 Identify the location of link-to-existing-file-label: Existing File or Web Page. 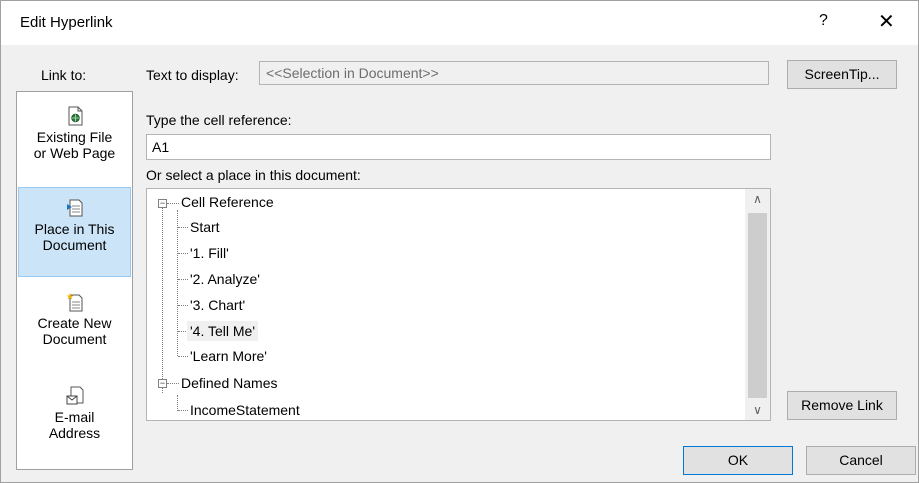
(74, 145).